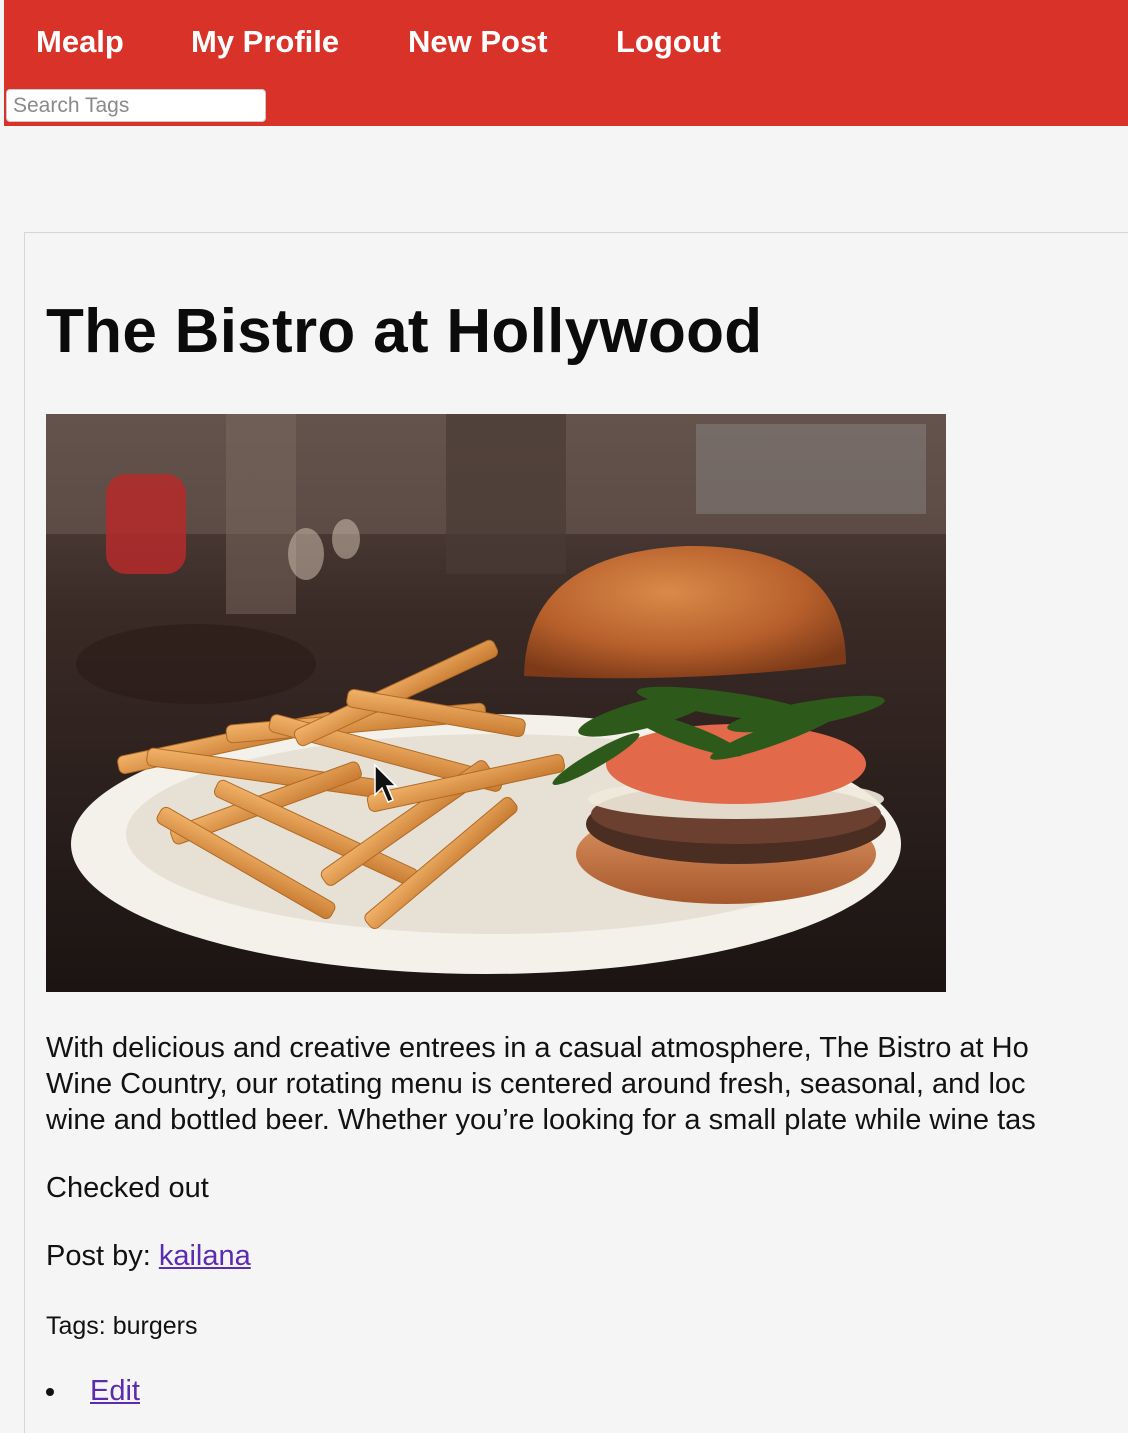 This screenshot has width=1128, height=1433. I want to click on bullet-icon, so click(50, 1392).